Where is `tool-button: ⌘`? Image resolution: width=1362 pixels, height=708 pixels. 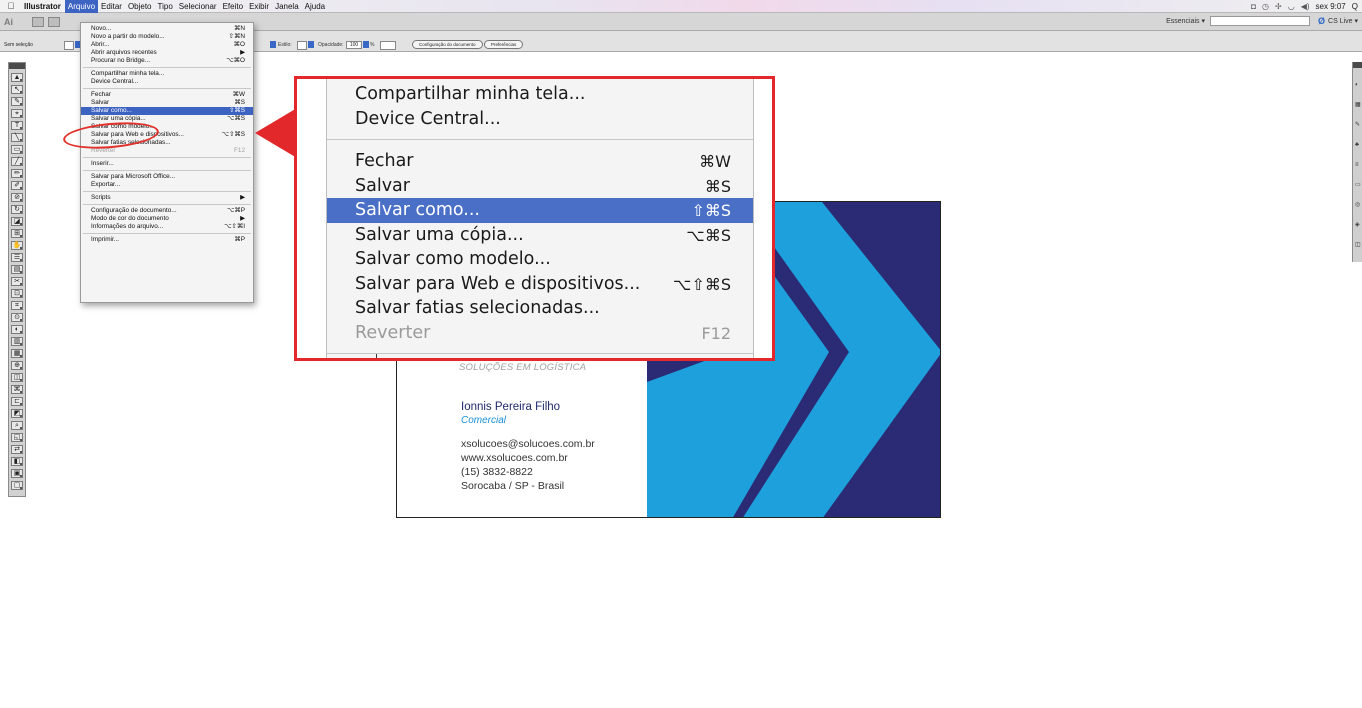
tool-button: ⌘ is located at coordinates (17, 389).